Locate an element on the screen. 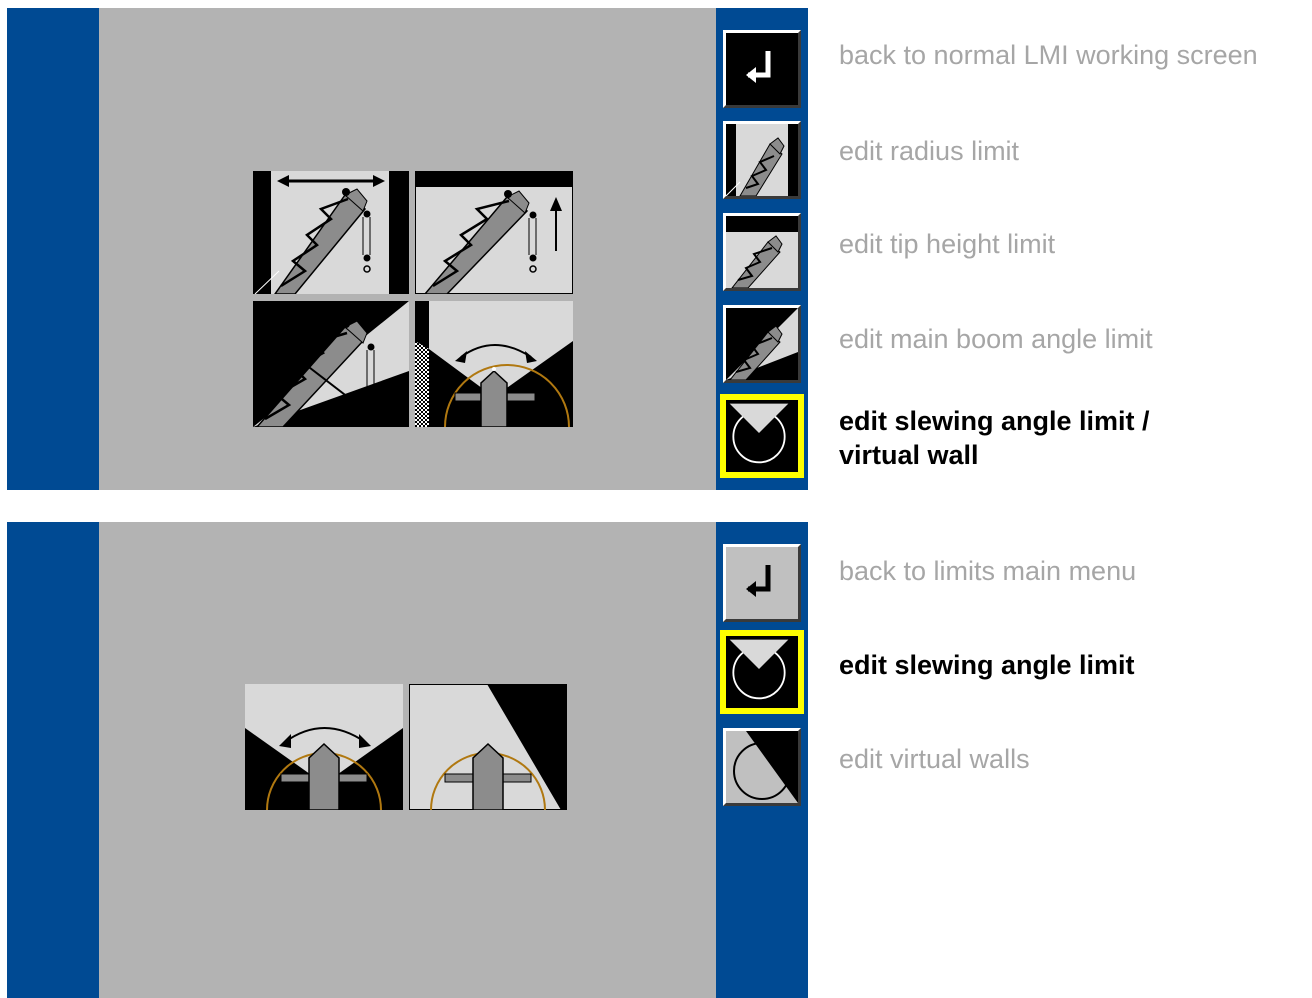 Image resolution: width=1312 pixels, height=998 pixels. boom-angle-limit-illustration is located at coordinates (331, 364).